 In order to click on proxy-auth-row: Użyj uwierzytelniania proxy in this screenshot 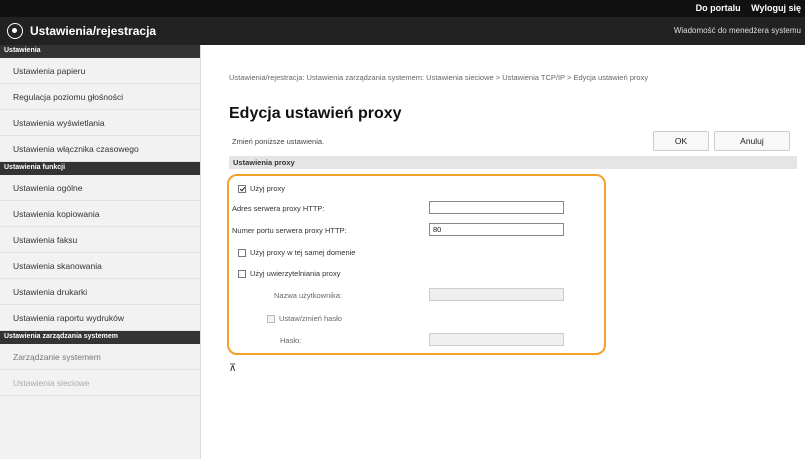, I will do `click(289, 273)`.